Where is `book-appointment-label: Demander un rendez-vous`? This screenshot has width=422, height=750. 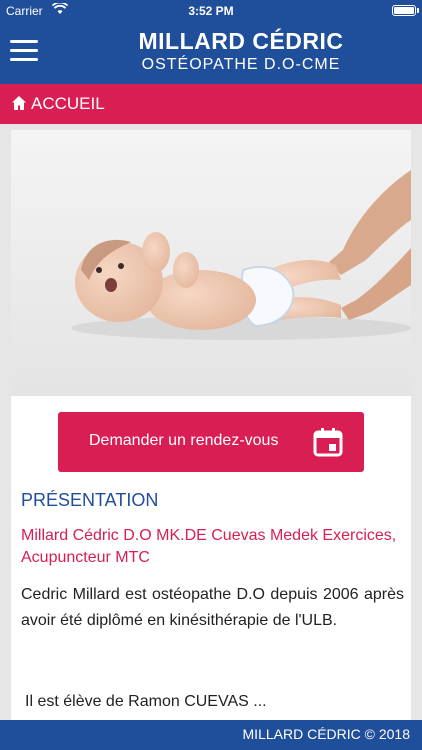 book-appointment-label: Demander un rendez-vous is located at coordinates (184, 440).